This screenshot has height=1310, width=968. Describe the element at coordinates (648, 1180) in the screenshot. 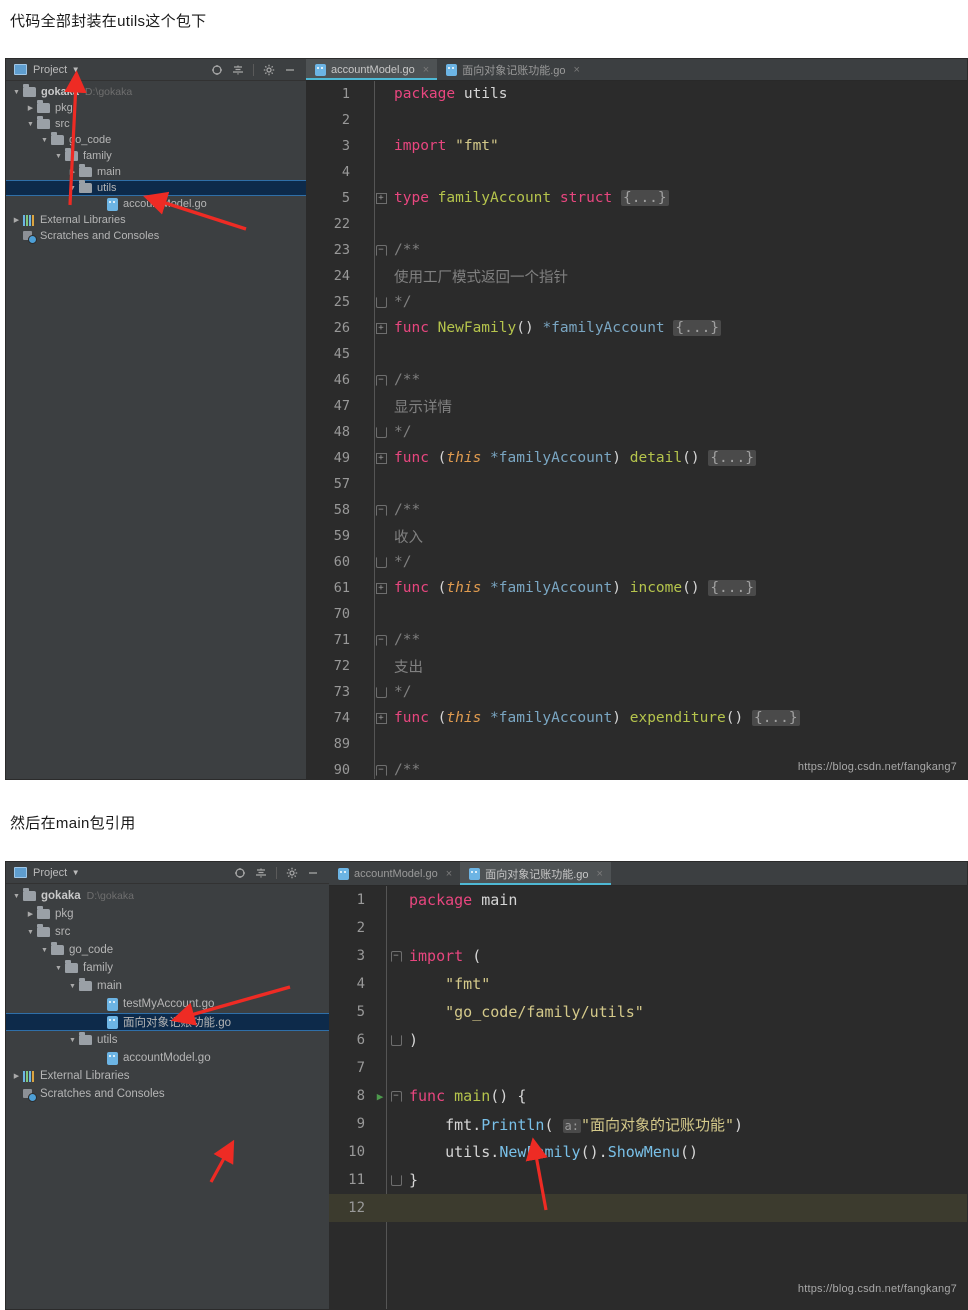

I see `code-line: 11}` at that location.